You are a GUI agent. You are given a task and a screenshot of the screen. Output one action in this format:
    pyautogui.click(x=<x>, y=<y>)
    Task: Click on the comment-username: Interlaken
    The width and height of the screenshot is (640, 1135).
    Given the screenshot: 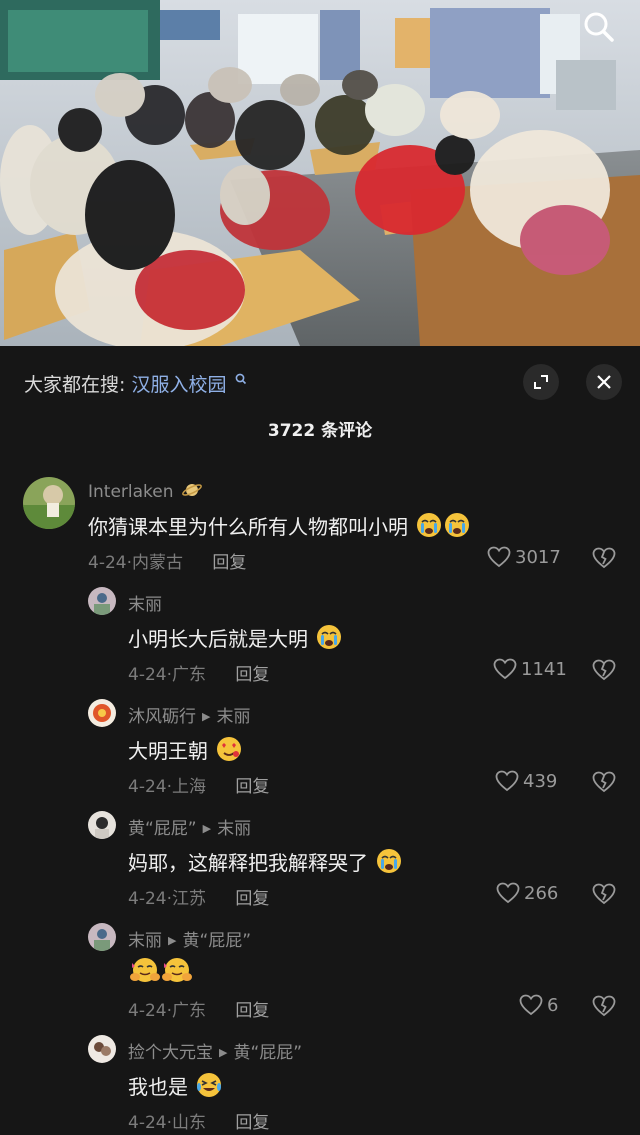 What is the action you would take?
    pyautogui.click(x=145, y=492)
    